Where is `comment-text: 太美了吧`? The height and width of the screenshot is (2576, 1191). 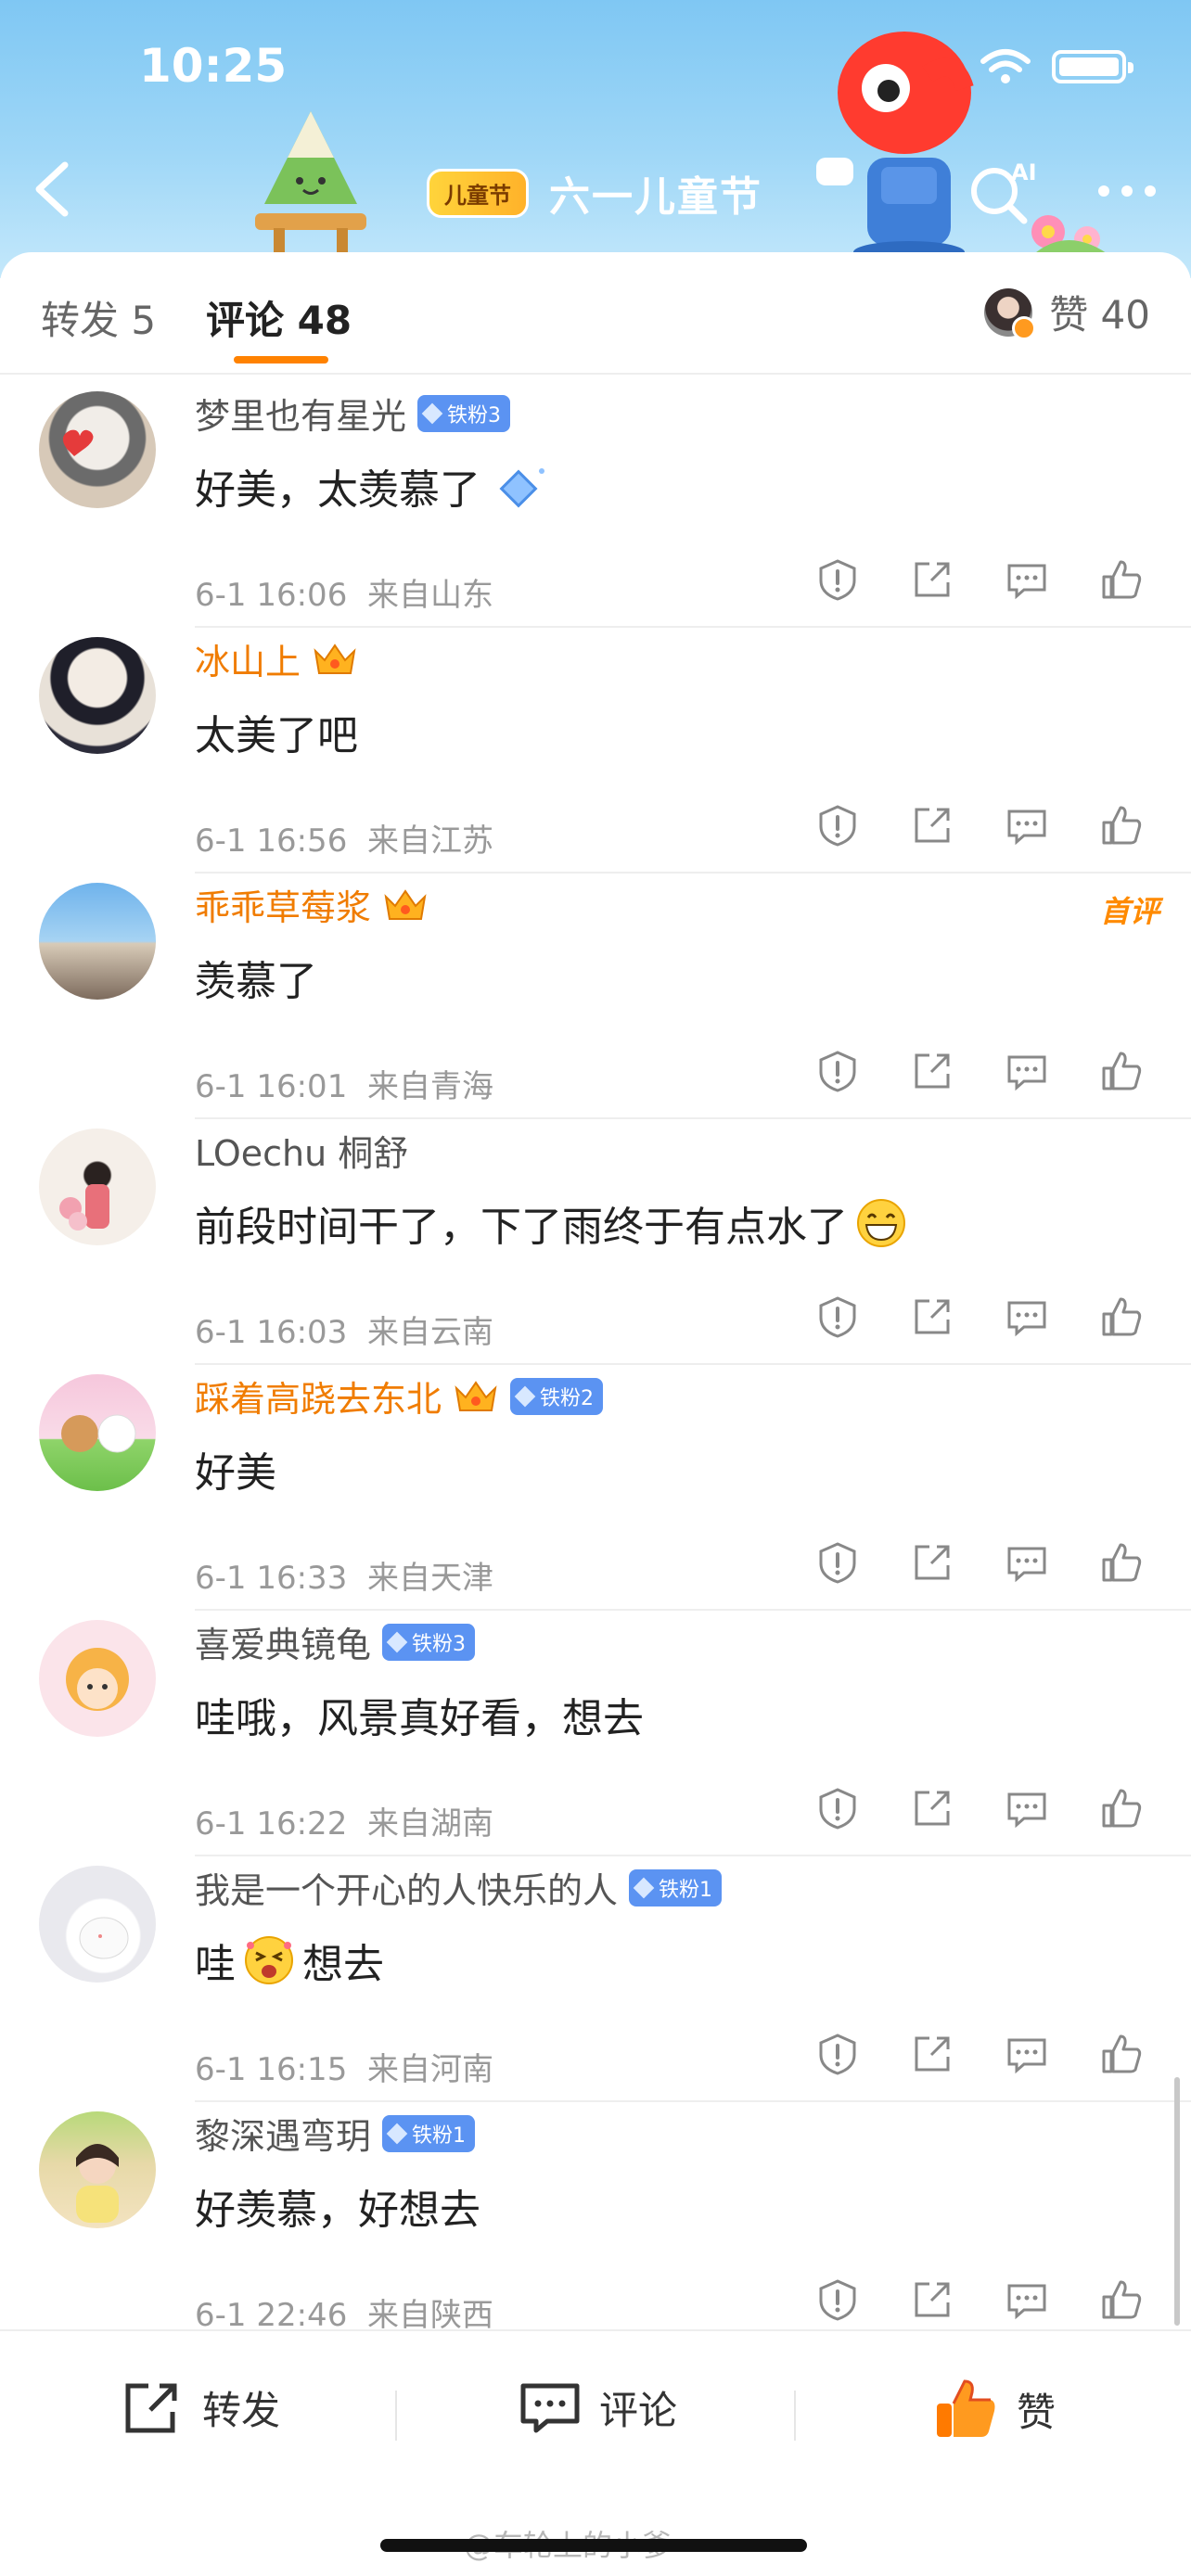 comment-text: 太美了吧 is located at coordinates (276, 736).